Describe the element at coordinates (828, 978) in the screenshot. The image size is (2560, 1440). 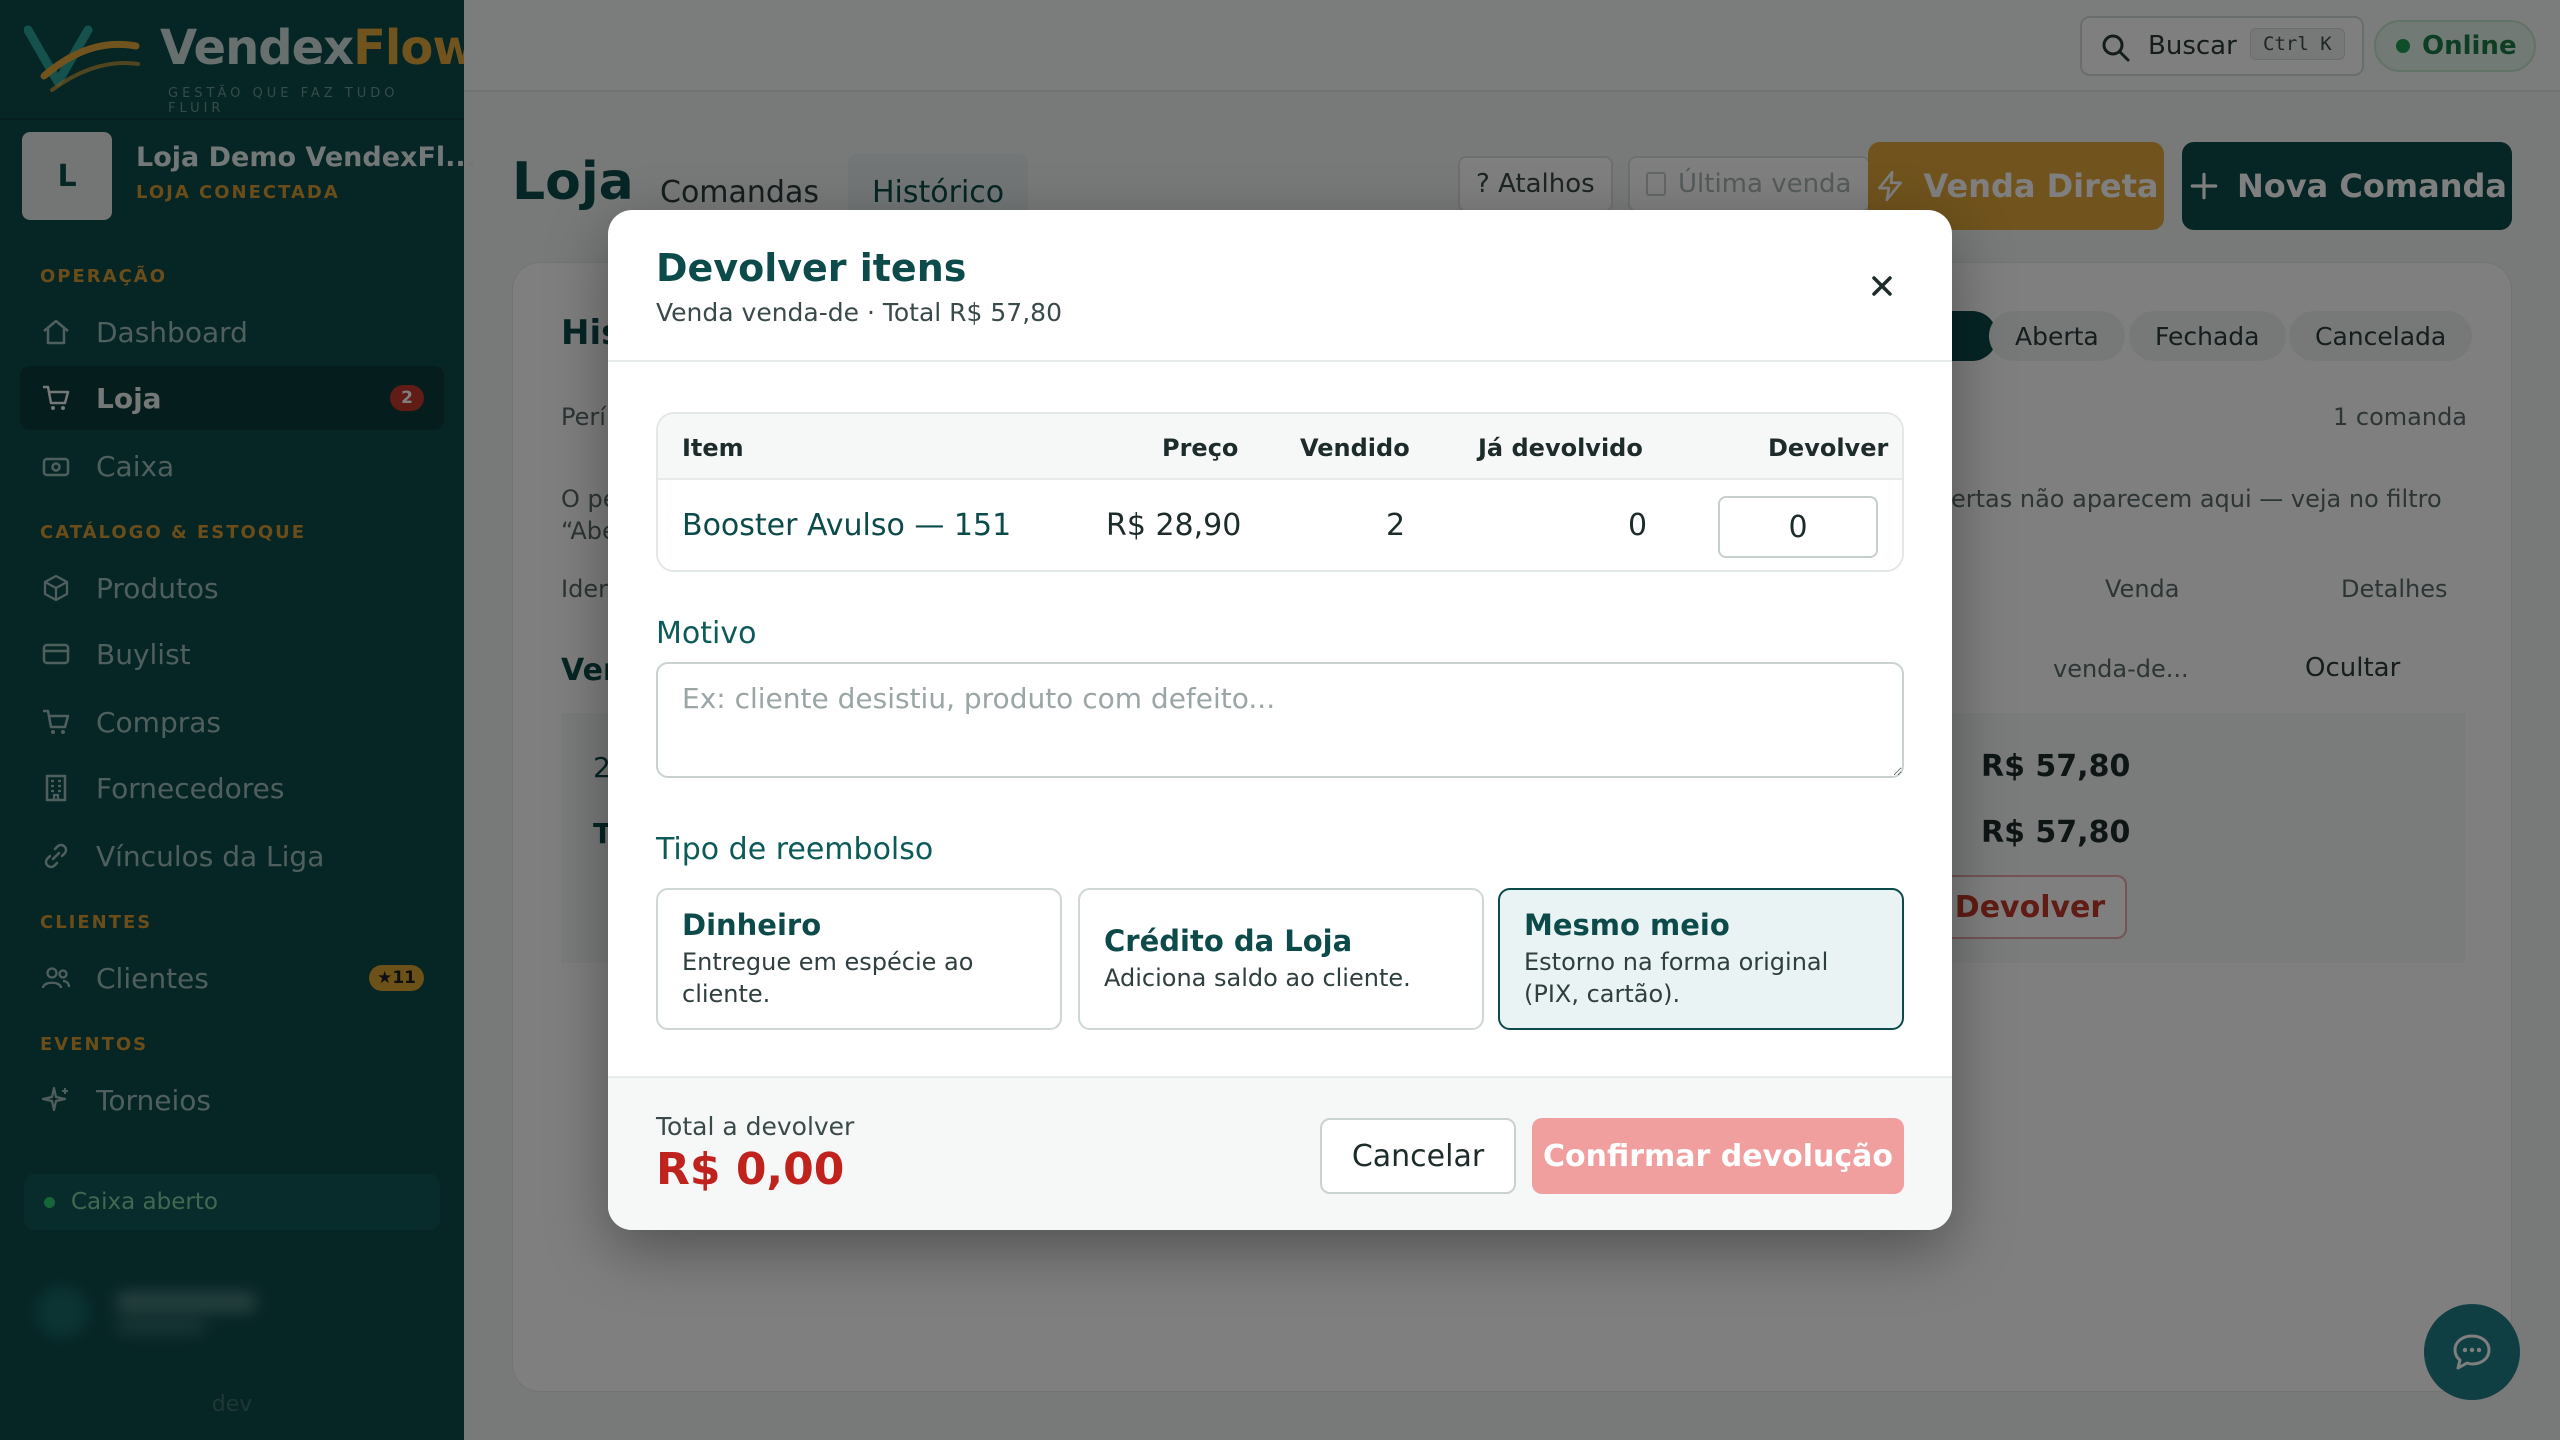
I see `refund-option-desc: Entregue em espécie ao cliente.` at that location.